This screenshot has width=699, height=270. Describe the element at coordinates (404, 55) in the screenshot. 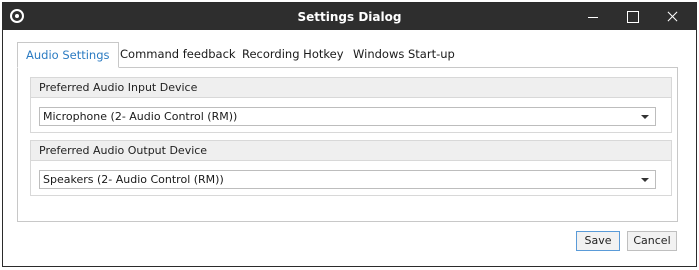

I see `tab-windows-startup: Windows Start-up` at that location.